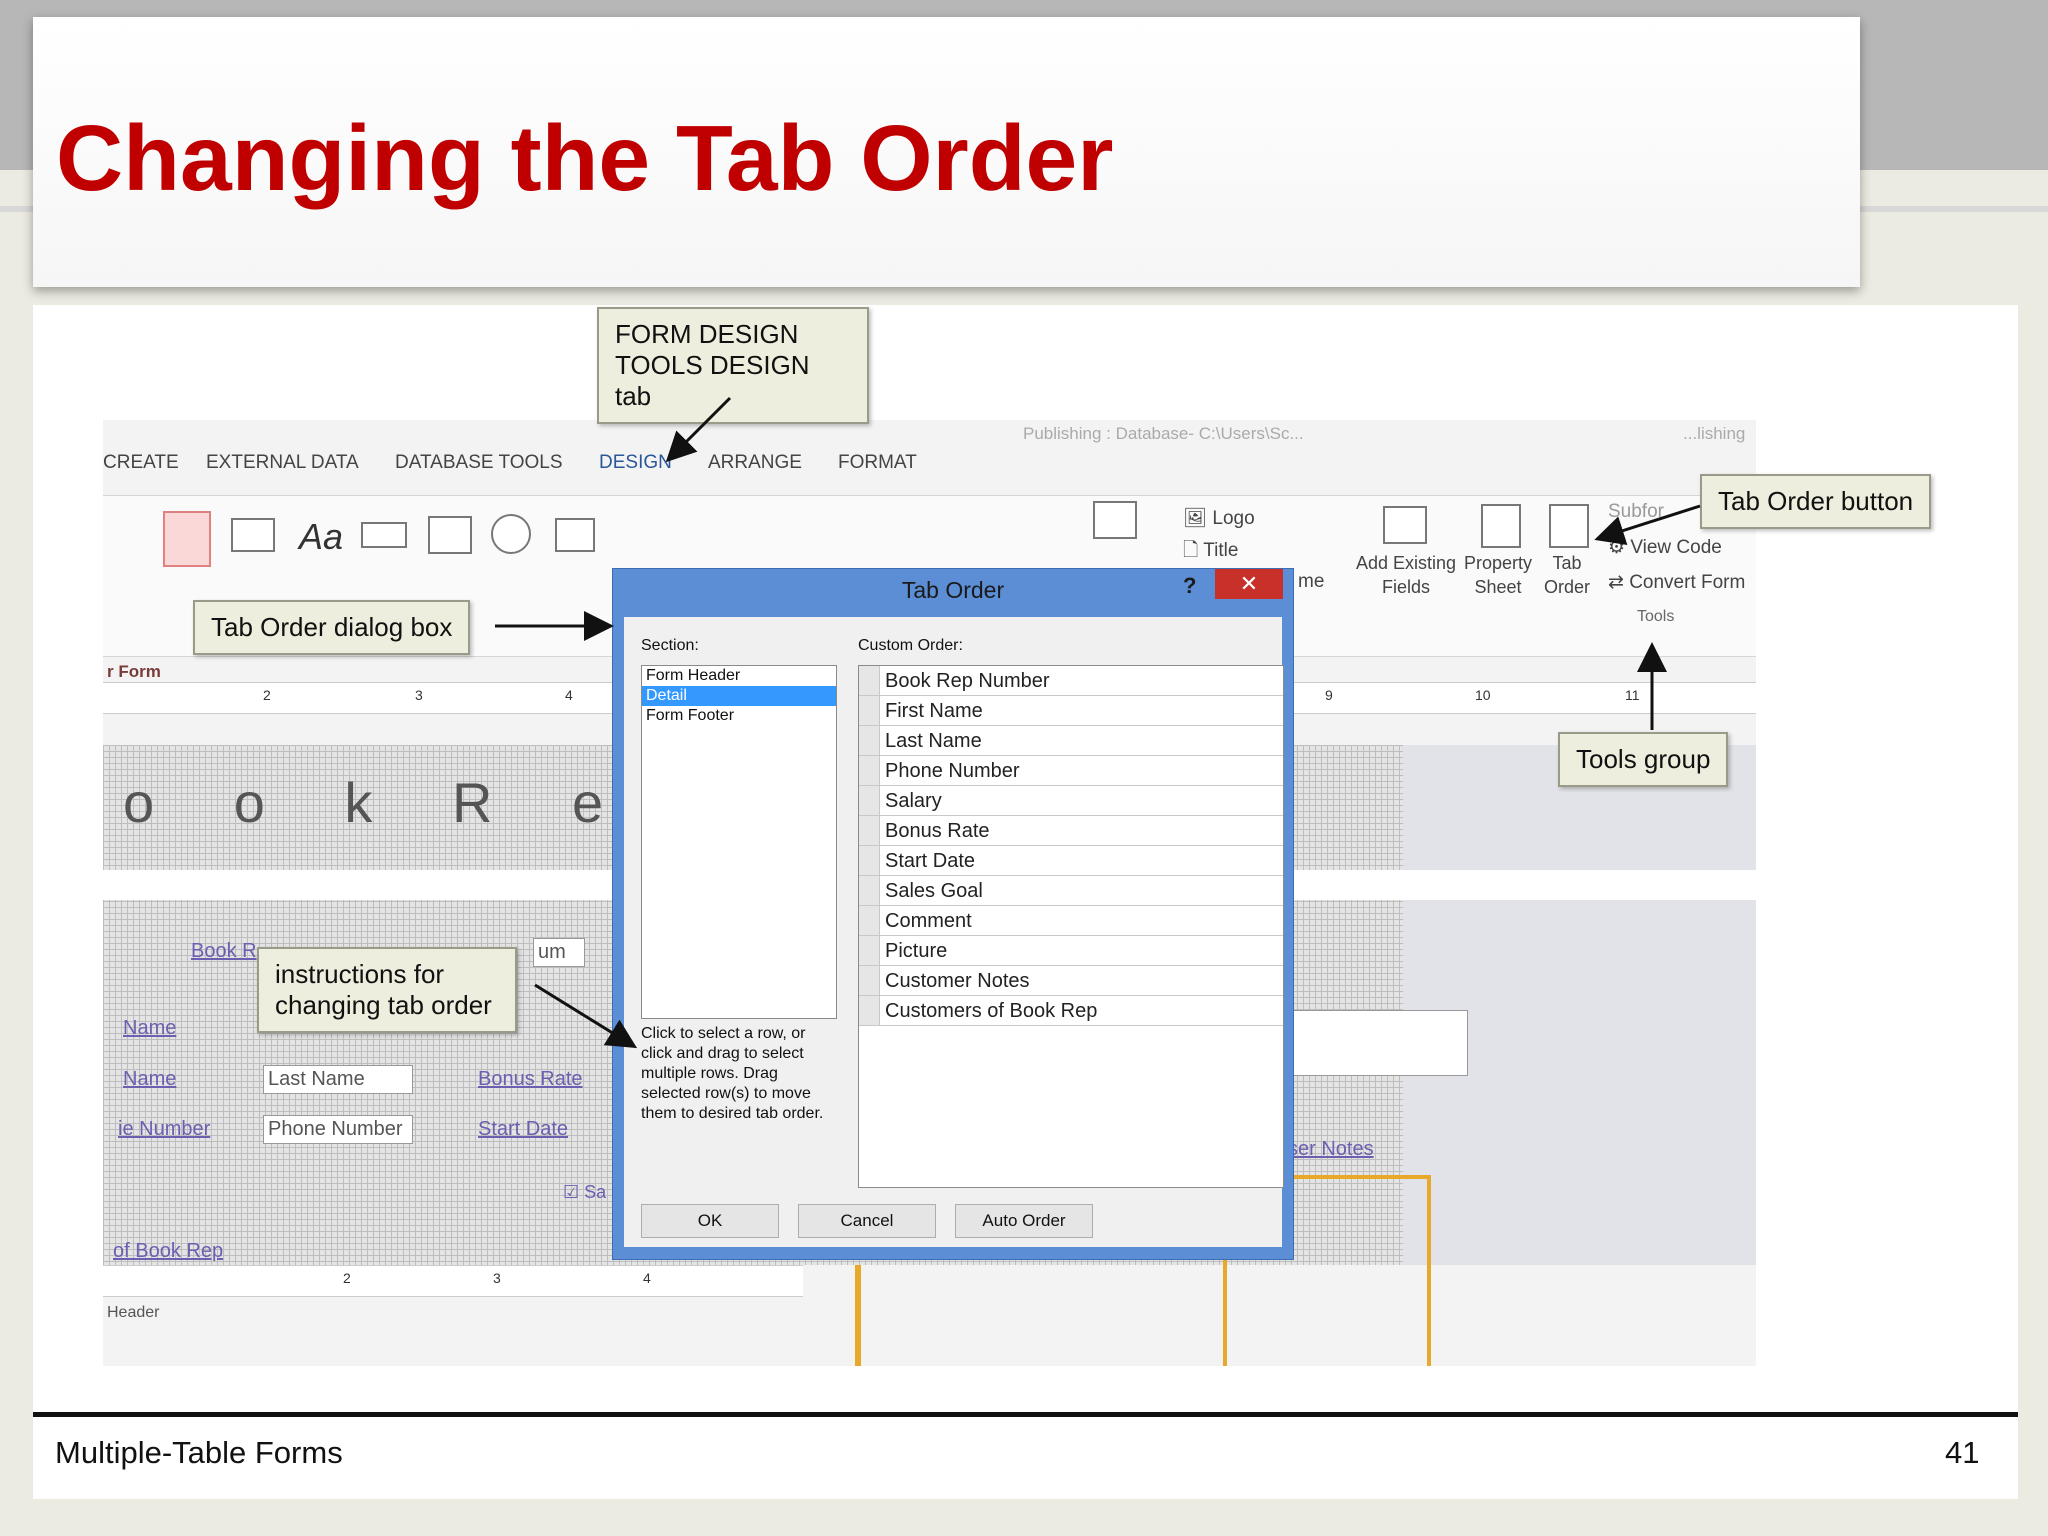 The image size is (2048, 1536). What do you see at coordinates (1024, 1221) in the screenshot?
I see `auto-order-button: Auto Order` at bounding box center [1024, 1221].